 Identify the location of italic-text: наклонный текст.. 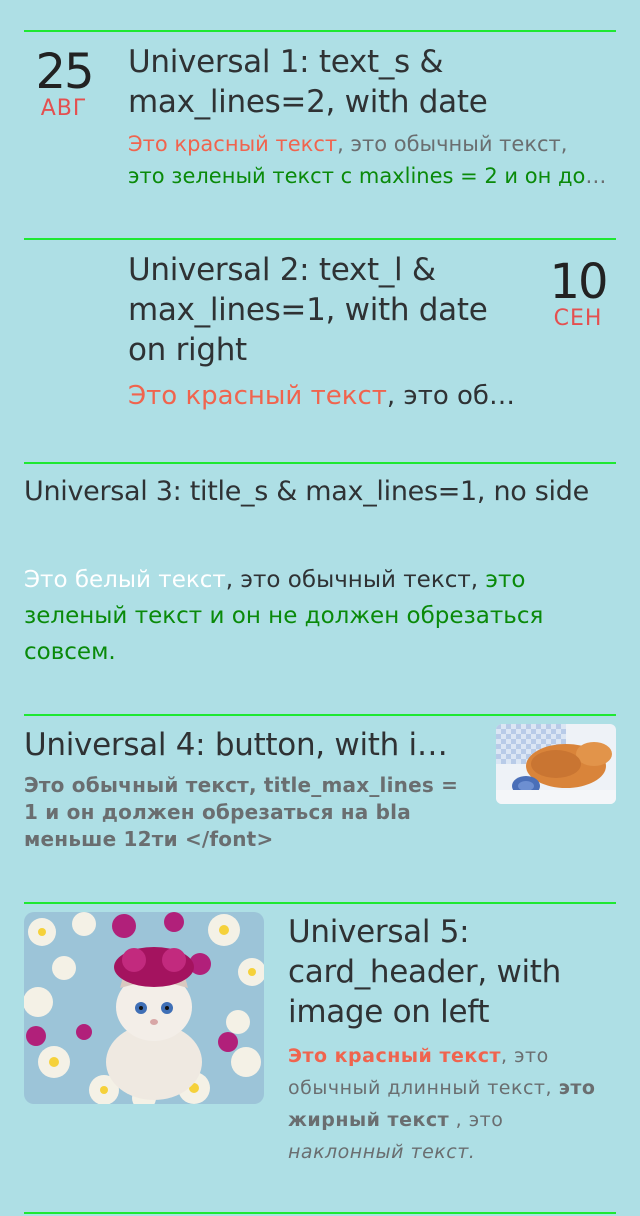
(382, 1152).